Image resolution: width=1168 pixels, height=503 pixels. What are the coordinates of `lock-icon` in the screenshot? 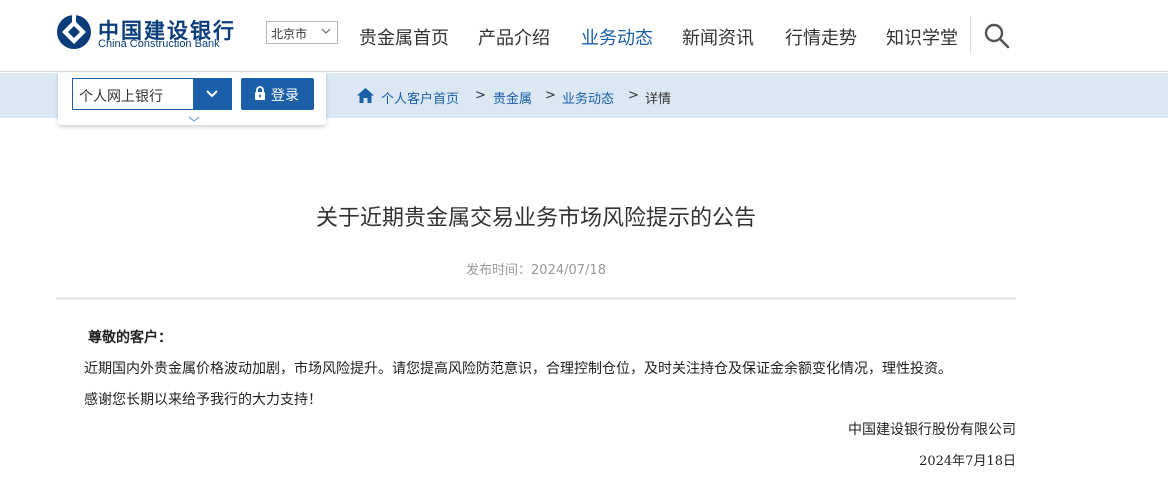 It's located at (260, 93).